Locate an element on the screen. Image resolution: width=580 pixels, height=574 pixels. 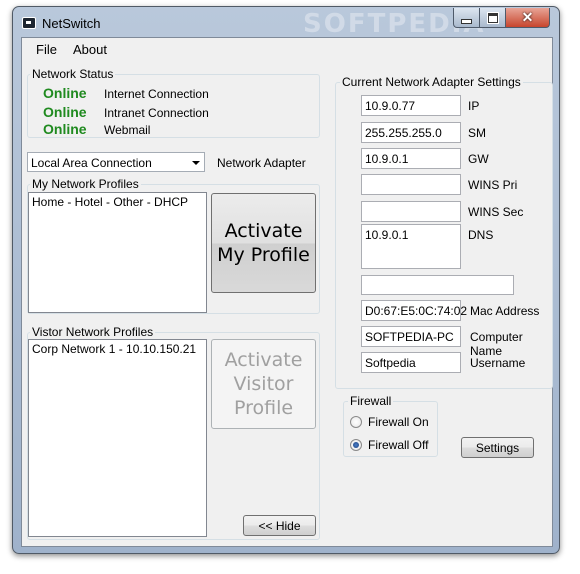
status-intranet-label: Intranet Connection is located at coordinates (156, 113).